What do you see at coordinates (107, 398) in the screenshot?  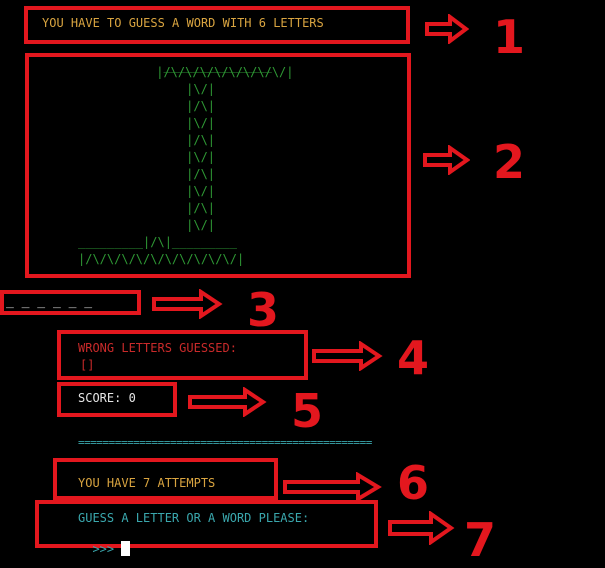 I see `score-text: SCORE: 0` at bounding box center [107, 398].